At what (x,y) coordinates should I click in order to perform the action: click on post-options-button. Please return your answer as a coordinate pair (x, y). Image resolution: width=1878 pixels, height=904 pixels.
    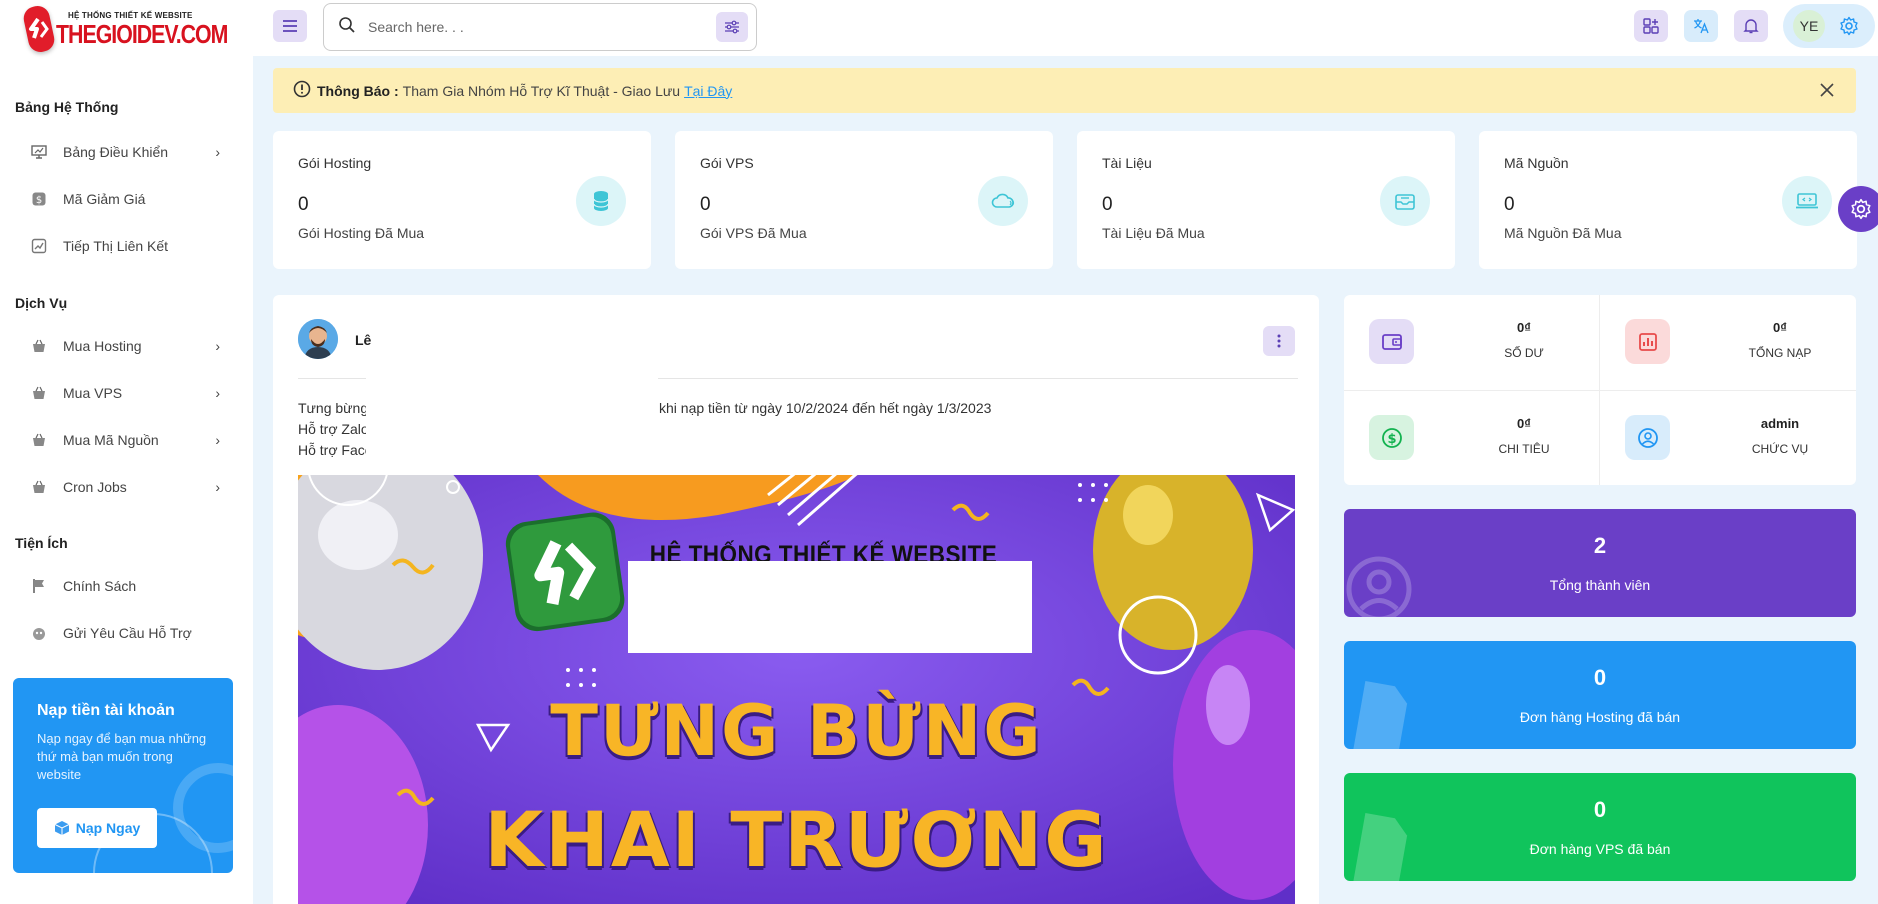
    Looking at the image, I should click on (1279, 341).